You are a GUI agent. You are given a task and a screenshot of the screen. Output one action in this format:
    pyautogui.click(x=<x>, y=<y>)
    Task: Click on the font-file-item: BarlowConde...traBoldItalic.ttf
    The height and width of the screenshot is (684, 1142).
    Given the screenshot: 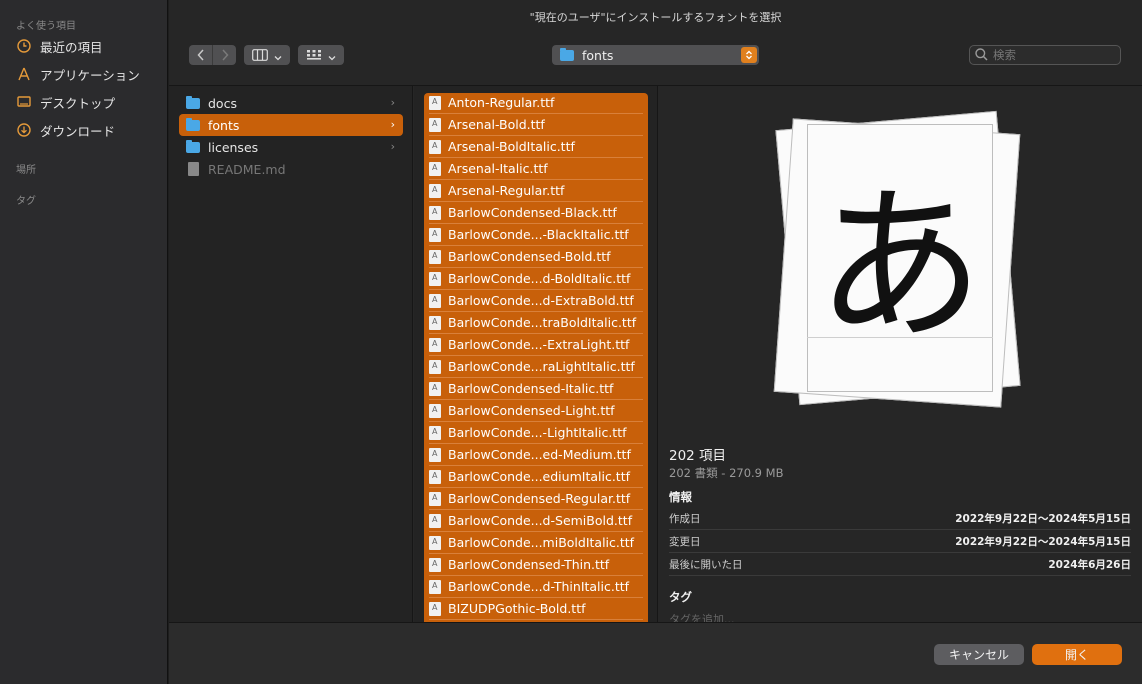 What is the action you would take?
    pyautogui.click(x=536, y=323)
    